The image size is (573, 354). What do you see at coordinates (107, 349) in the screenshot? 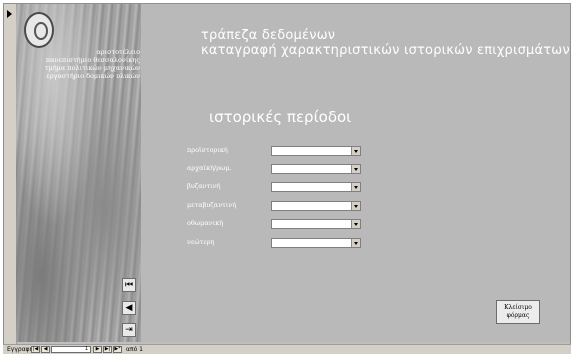
I see `status-last-record-button: ▶|` at bounding box center [107, 349].